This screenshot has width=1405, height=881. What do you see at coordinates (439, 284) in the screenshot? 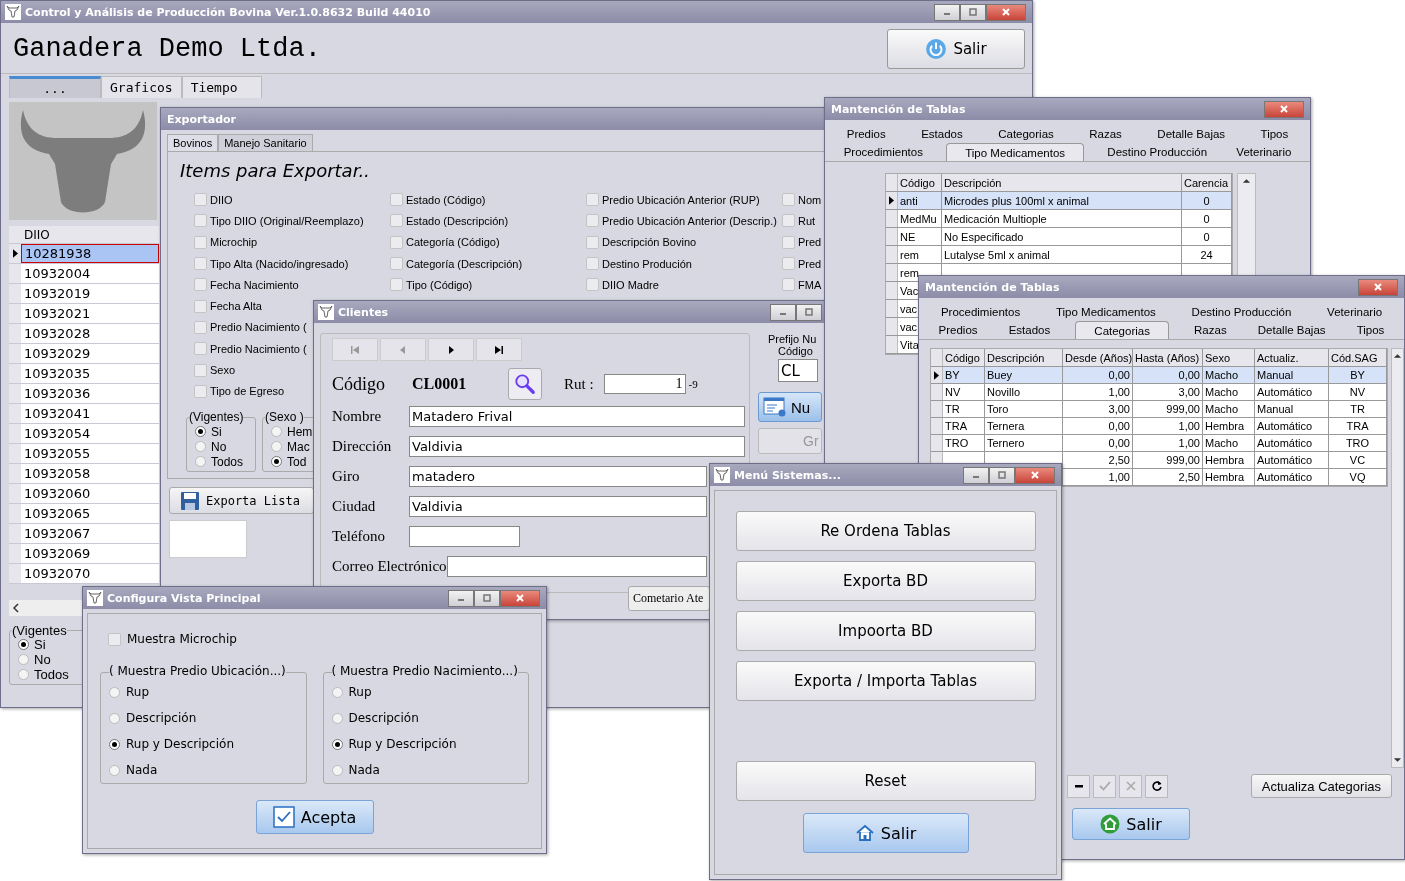
I see `checkbox-label: Tipo (Código)` at bounding box center [439, 284].